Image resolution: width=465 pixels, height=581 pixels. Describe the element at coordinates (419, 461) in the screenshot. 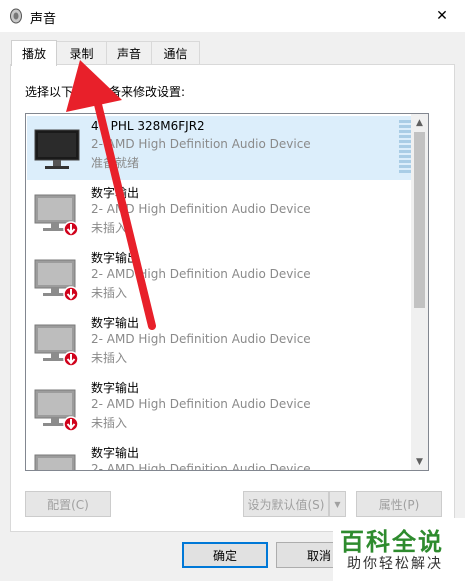

I see `scroll-down-icon: ▼` at that location.